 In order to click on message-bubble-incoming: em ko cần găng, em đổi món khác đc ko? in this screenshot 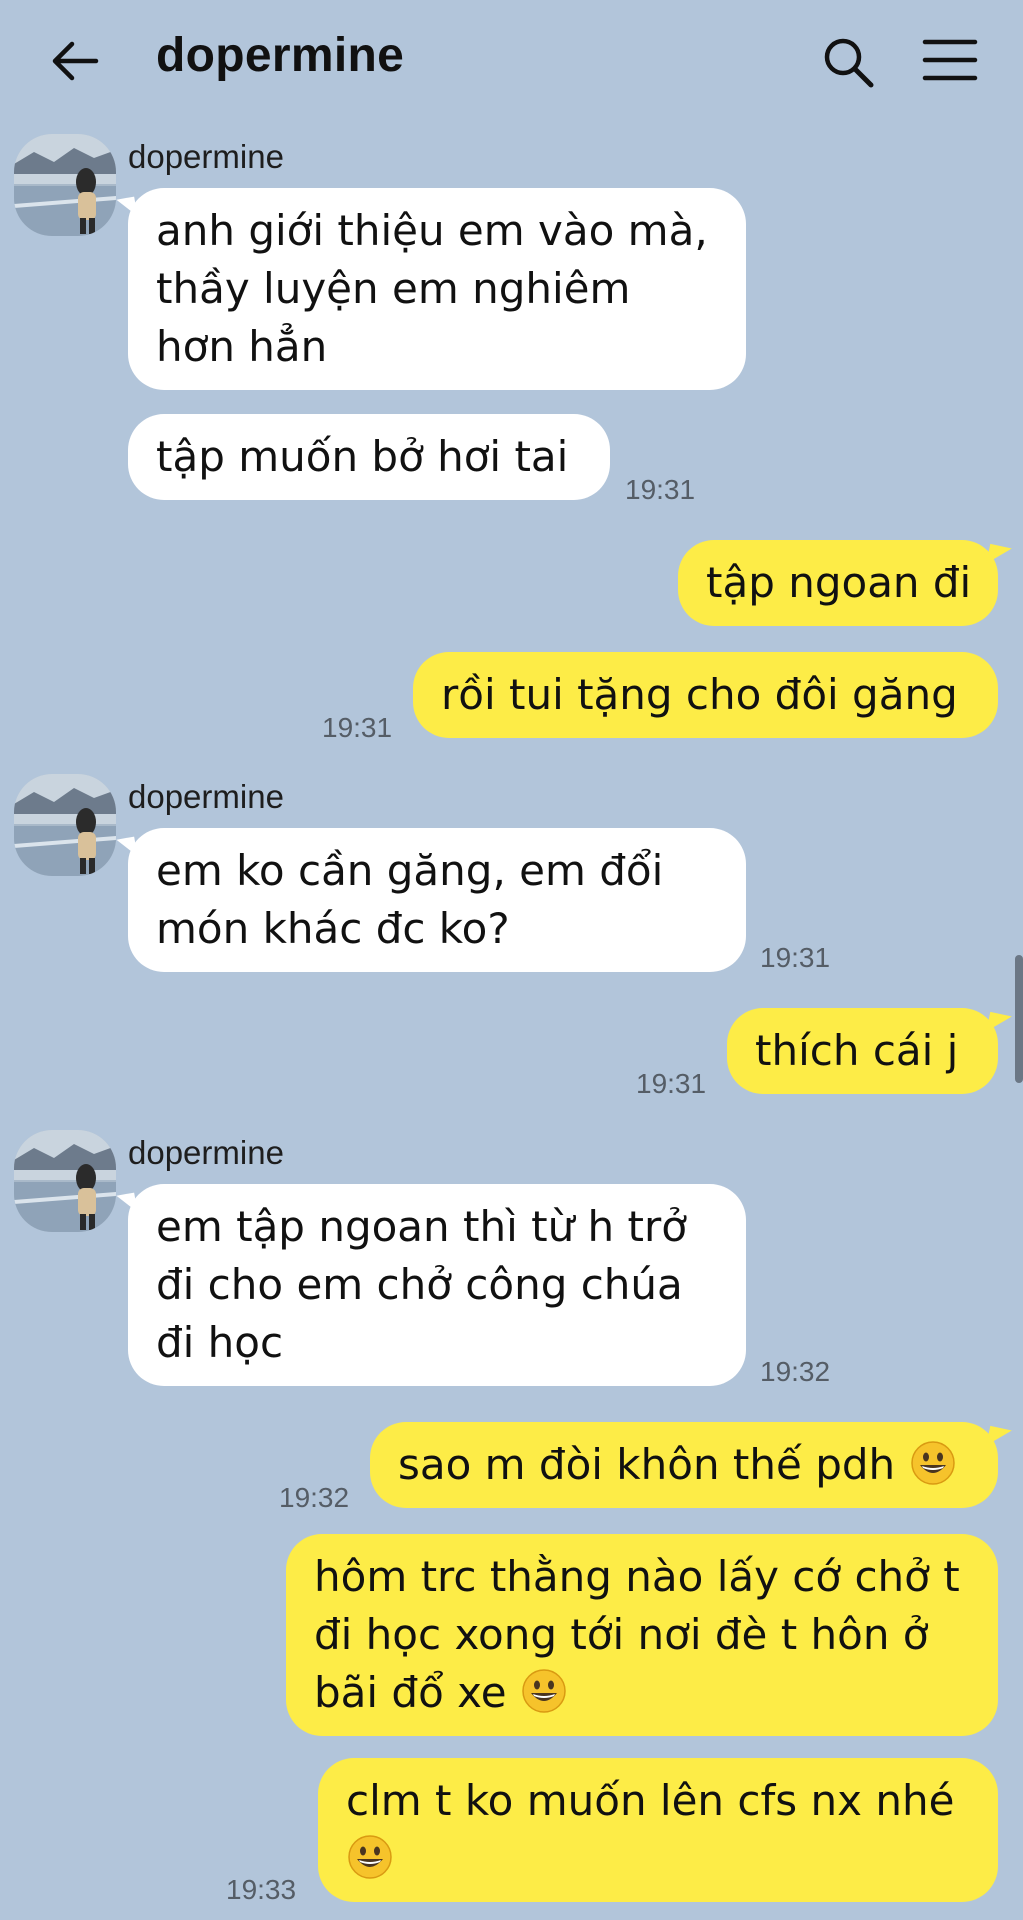, I will do `click(437, 900)`.